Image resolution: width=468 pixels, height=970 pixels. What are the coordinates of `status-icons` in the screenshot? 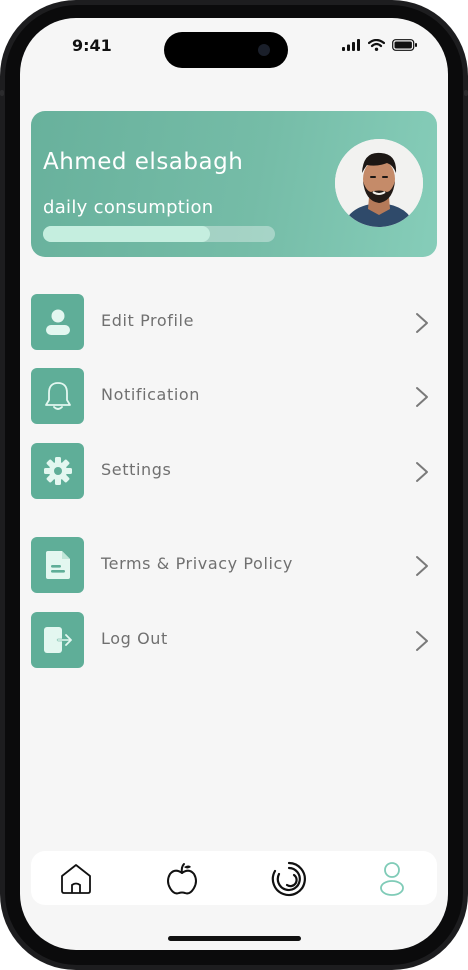 It's located at (380, 45).